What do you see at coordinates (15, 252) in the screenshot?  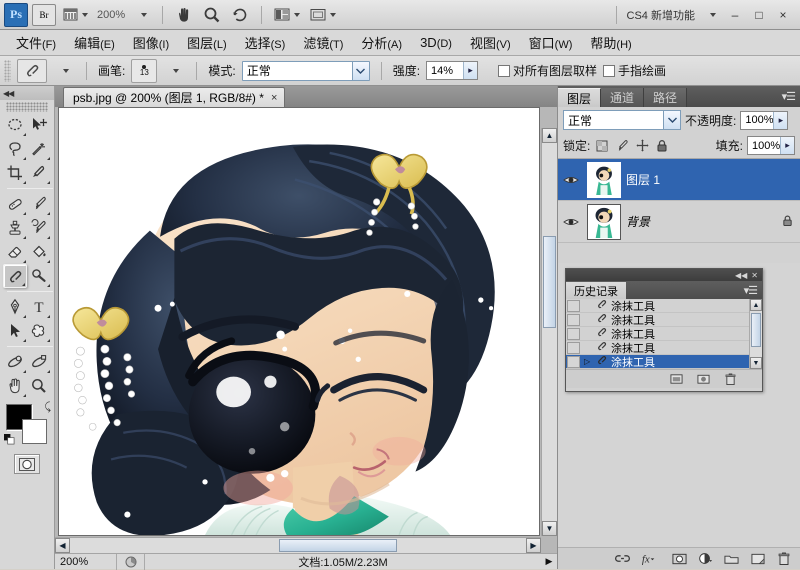 I see `tool-eraser` at bounding box center [15, 252].